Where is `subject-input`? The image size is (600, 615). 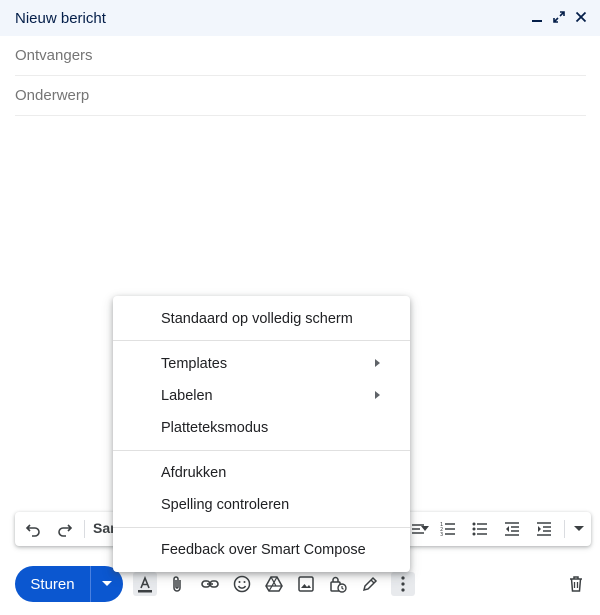 subject-input is located at coordinates (300, 95).